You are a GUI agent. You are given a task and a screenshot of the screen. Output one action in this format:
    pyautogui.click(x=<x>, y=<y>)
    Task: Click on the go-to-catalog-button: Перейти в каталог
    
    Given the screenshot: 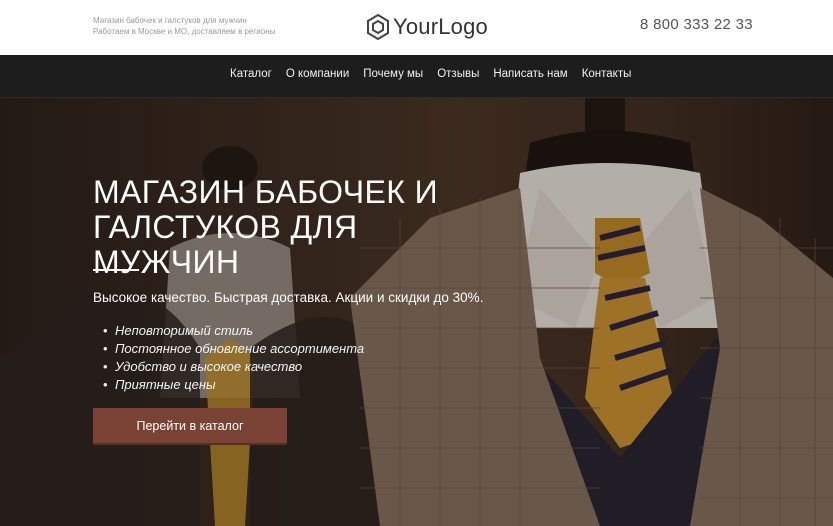 What is the action you would take?
    pyautogui.click(x=190, y=425)
    